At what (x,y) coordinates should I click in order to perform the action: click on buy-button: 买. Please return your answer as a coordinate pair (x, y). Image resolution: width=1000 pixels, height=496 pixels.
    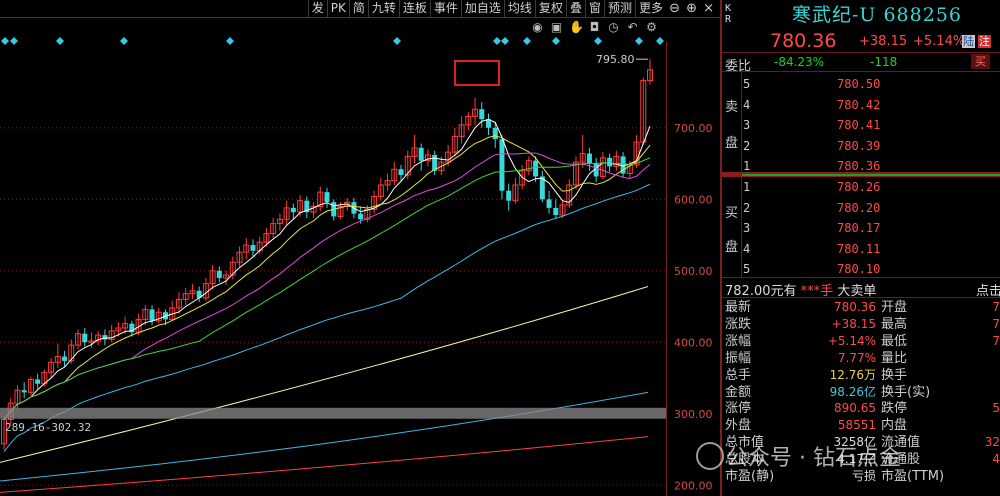
    Looking at the image, I should click on (980, 61).